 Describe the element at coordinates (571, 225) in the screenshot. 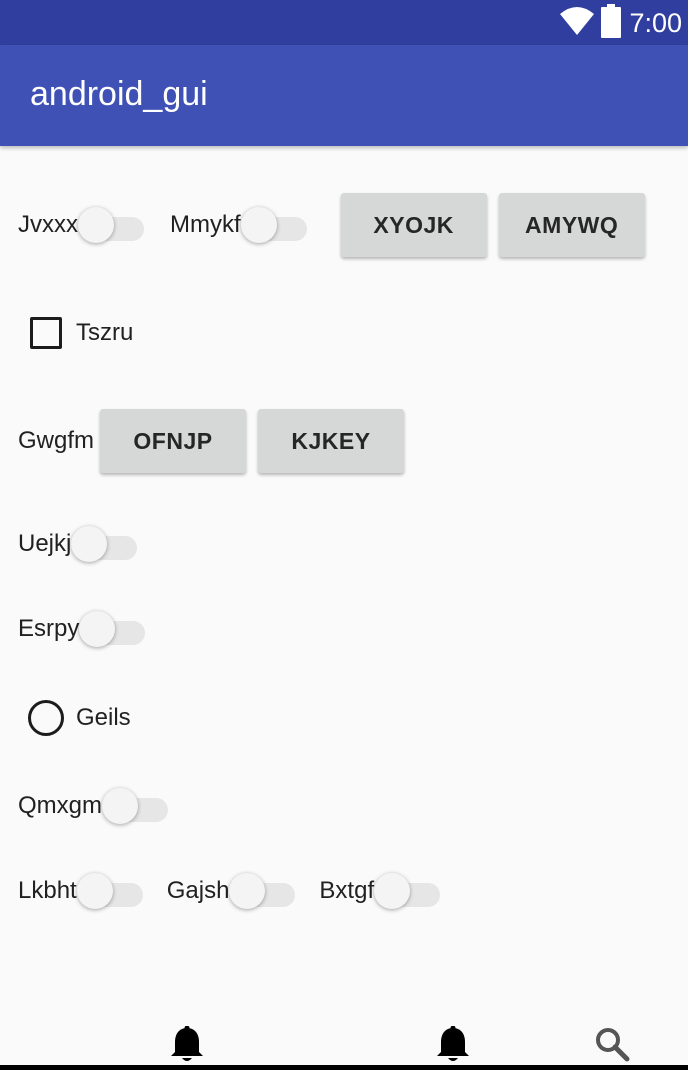

I see `button-amywq: AMYWQ` at that location.